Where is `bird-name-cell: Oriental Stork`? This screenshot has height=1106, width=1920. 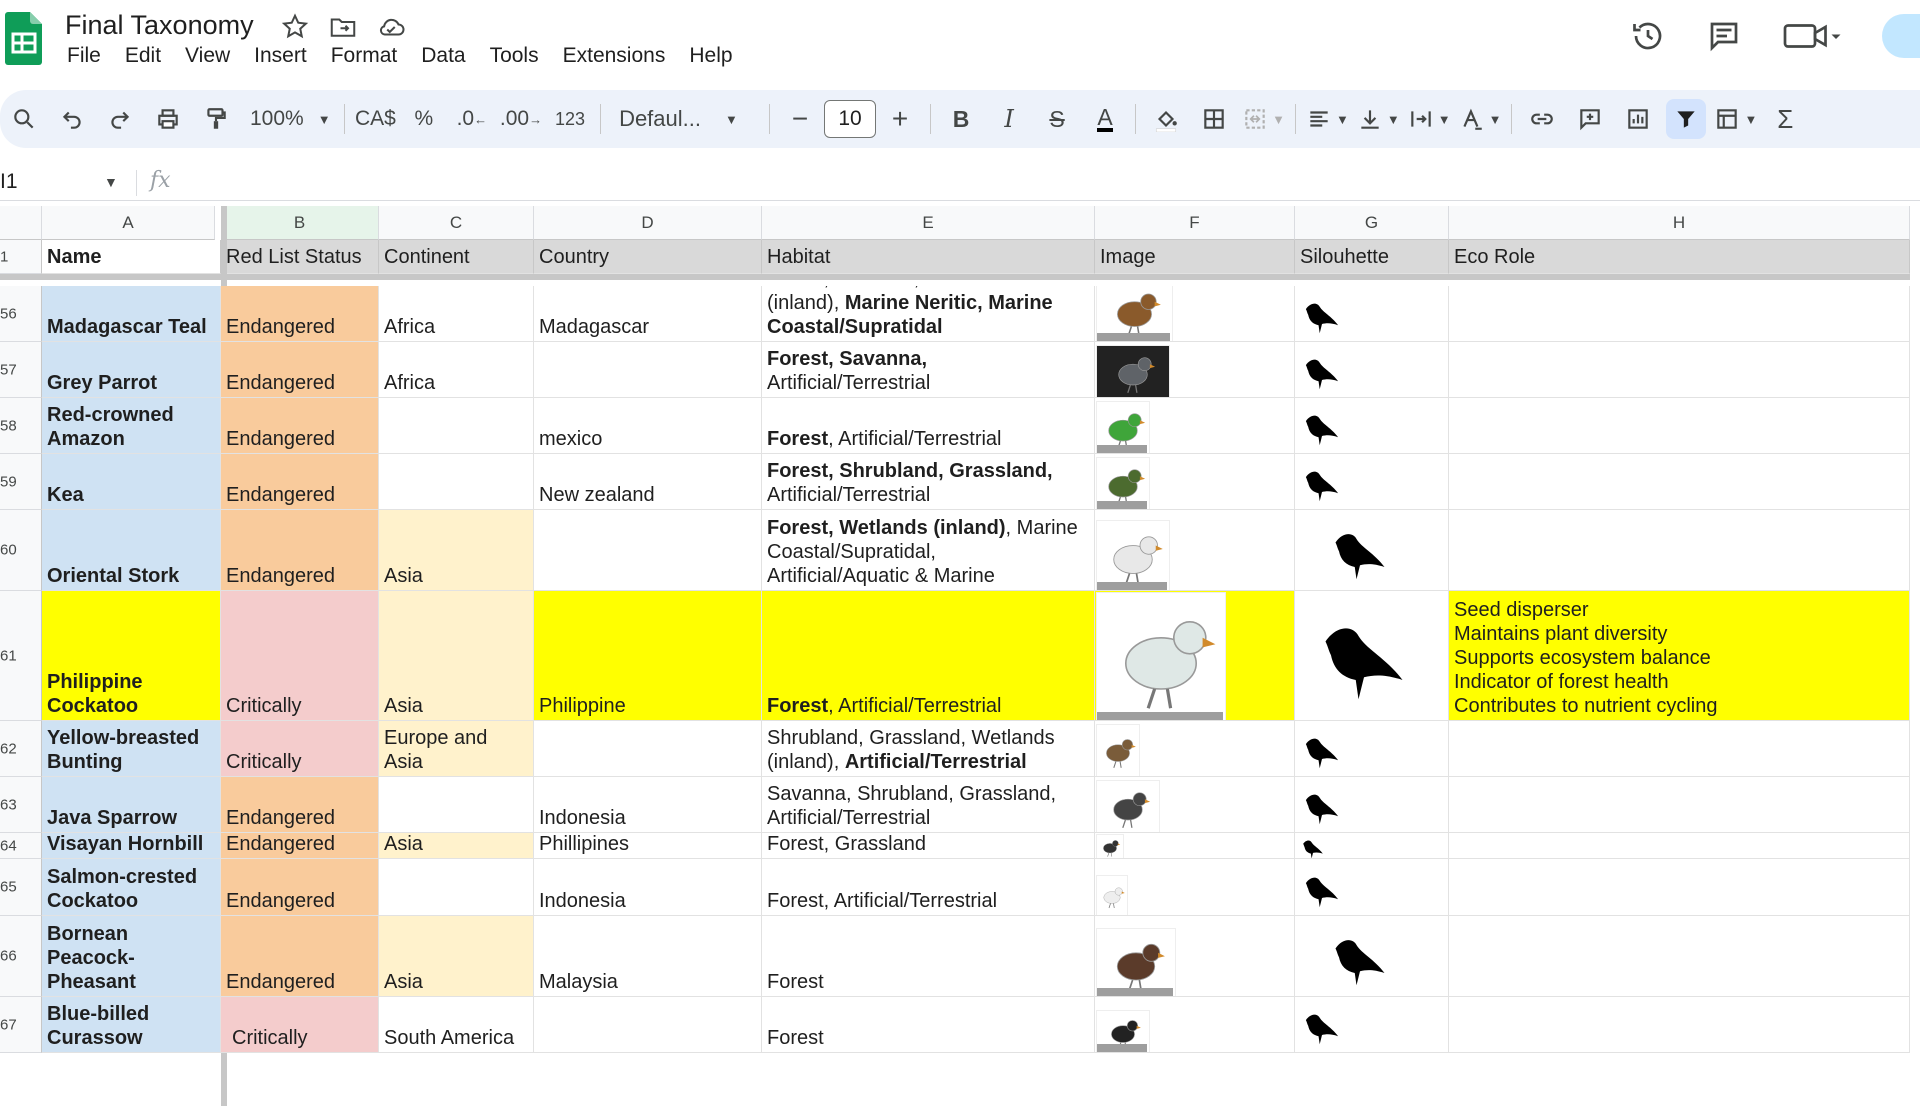 bird-name-cell: Oriental Stork is located at coordinates (131, 550).